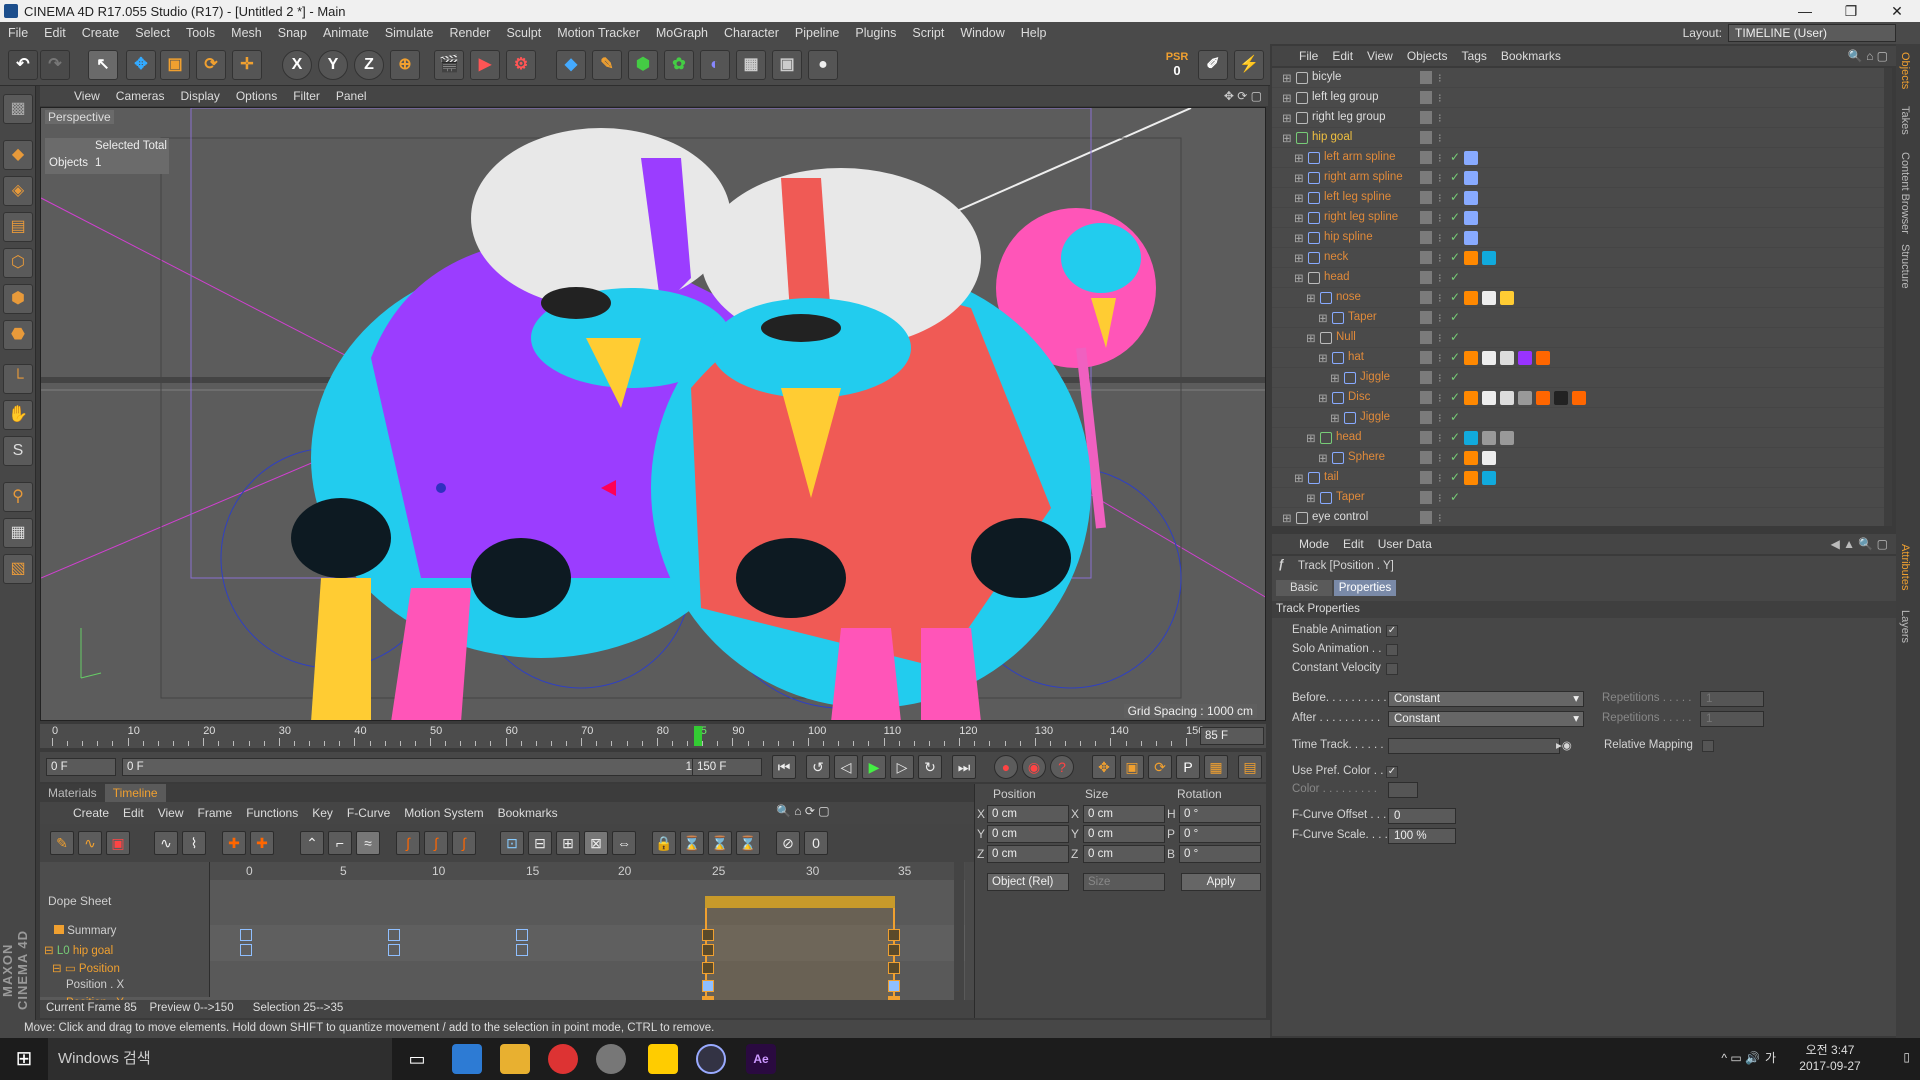  Describe the element at coordinates (79, 117) in the screenshot. I see `viewport-camera-label: Perspective` at that location.